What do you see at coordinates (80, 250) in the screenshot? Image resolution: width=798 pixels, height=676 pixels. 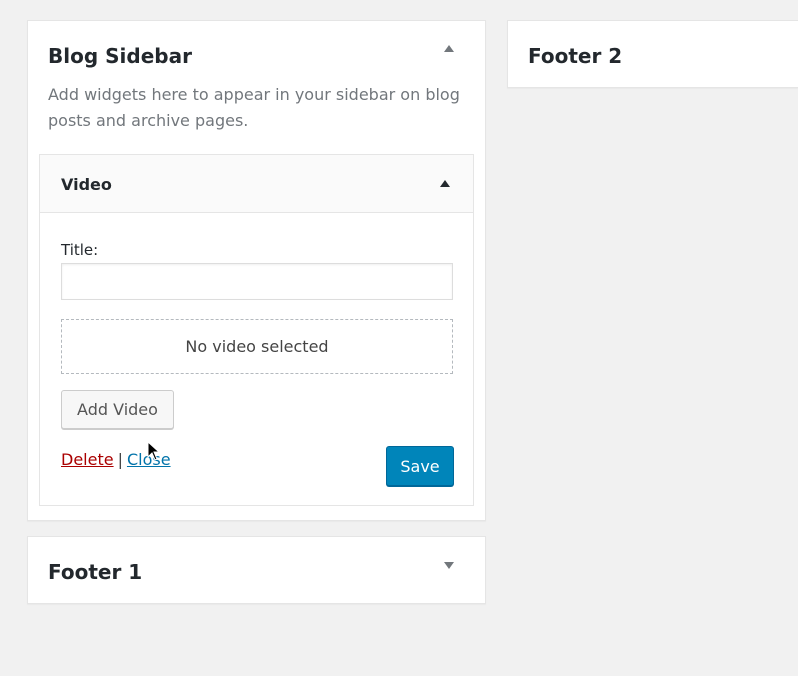 I see `title-field-label: Title:` at bounding box center [80, 250].